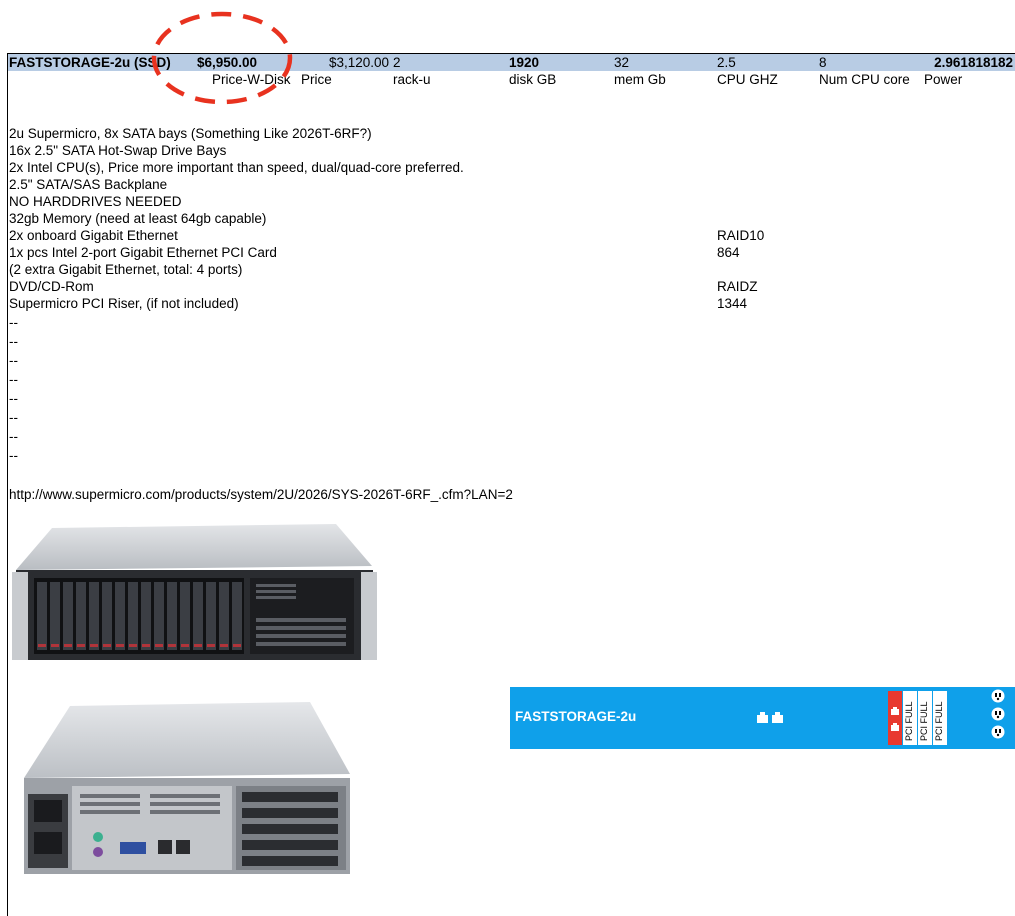  Describe the element at coordinates (88, 185) in the screenshot. I see `description-line: 2.5" SATA/SAS Backplane` at that location.